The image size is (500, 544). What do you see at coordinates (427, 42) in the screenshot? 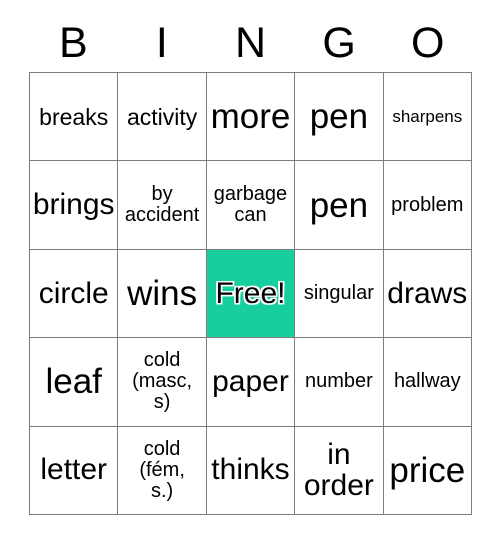
I see `bingo-header-letter-5: O` at bounding box center [427, 42].